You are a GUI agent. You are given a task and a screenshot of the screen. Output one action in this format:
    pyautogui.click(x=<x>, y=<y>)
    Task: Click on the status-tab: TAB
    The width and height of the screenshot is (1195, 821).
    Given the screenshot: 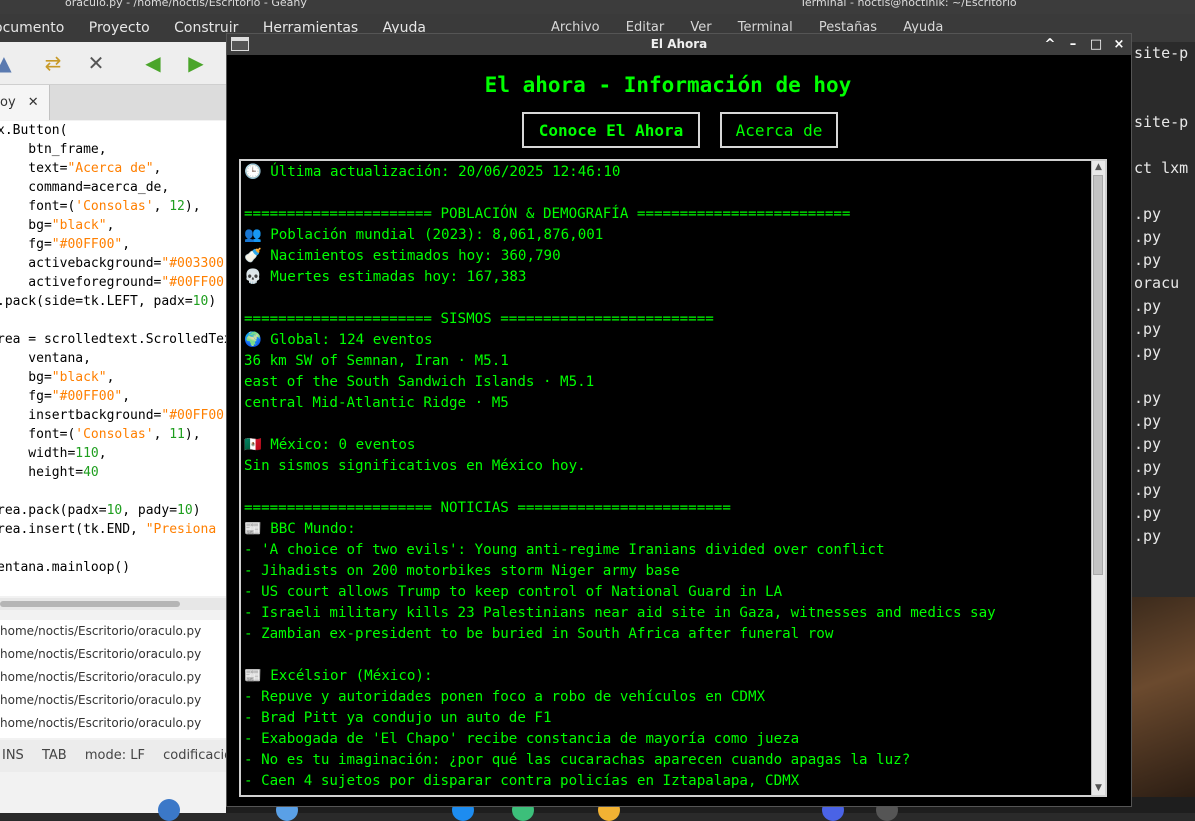 What is the action you would take?
    pyautogui.click(x=54, y=755)
    